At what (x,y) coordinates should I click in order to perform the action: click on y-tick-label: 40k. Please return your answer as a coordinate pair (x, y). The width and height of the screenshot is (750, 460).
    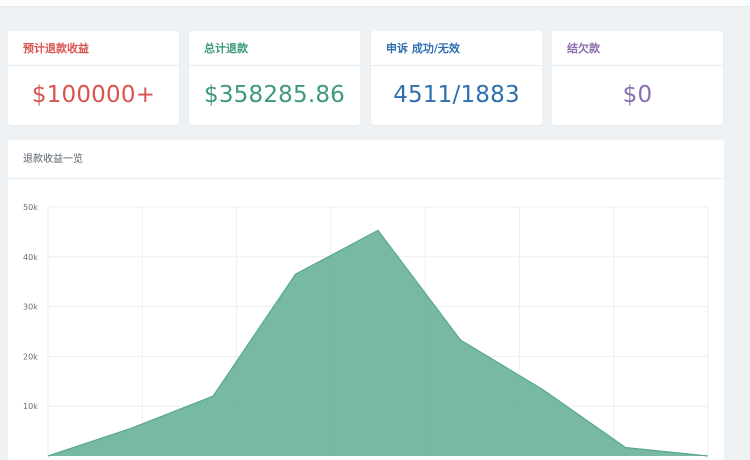
    Looking at the image, I should click on (30, 257).